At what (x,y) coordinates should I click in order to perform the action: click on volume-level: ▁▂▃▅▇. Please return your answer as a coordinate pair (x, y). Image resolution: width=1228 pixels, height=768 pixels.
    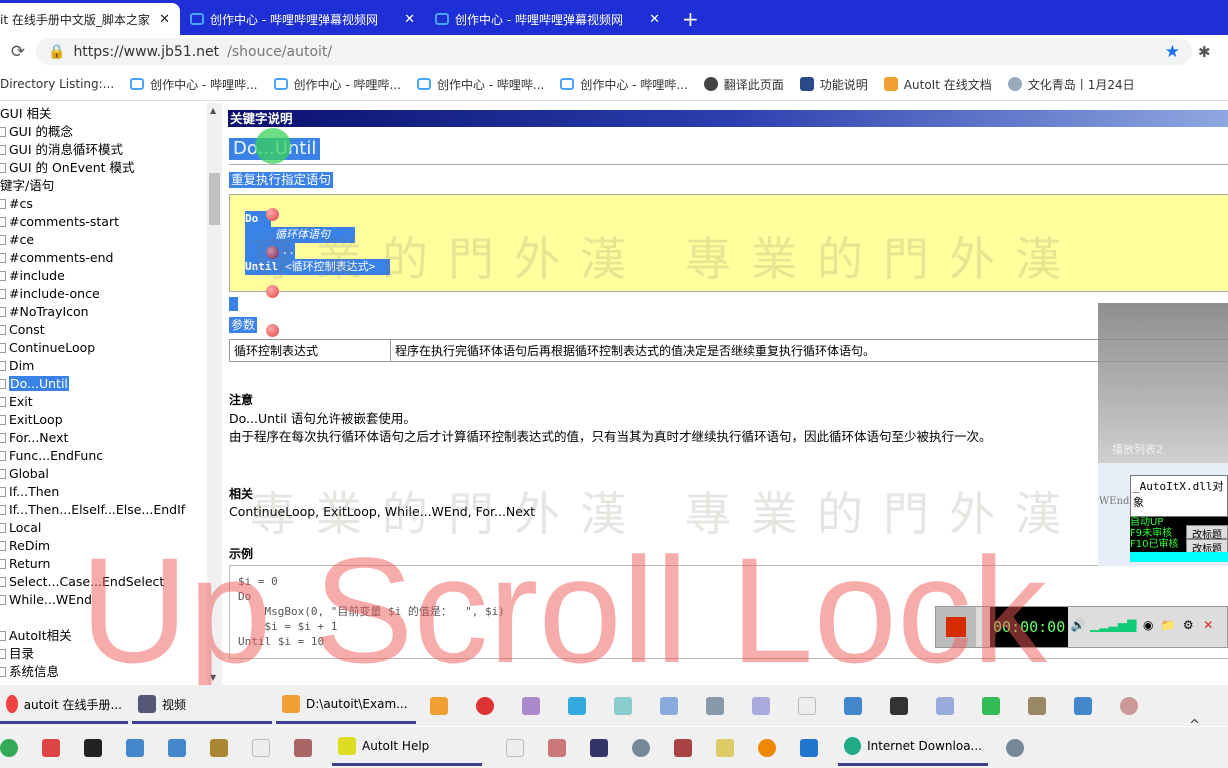
    Looking at the image, I should click on (1113, 627).